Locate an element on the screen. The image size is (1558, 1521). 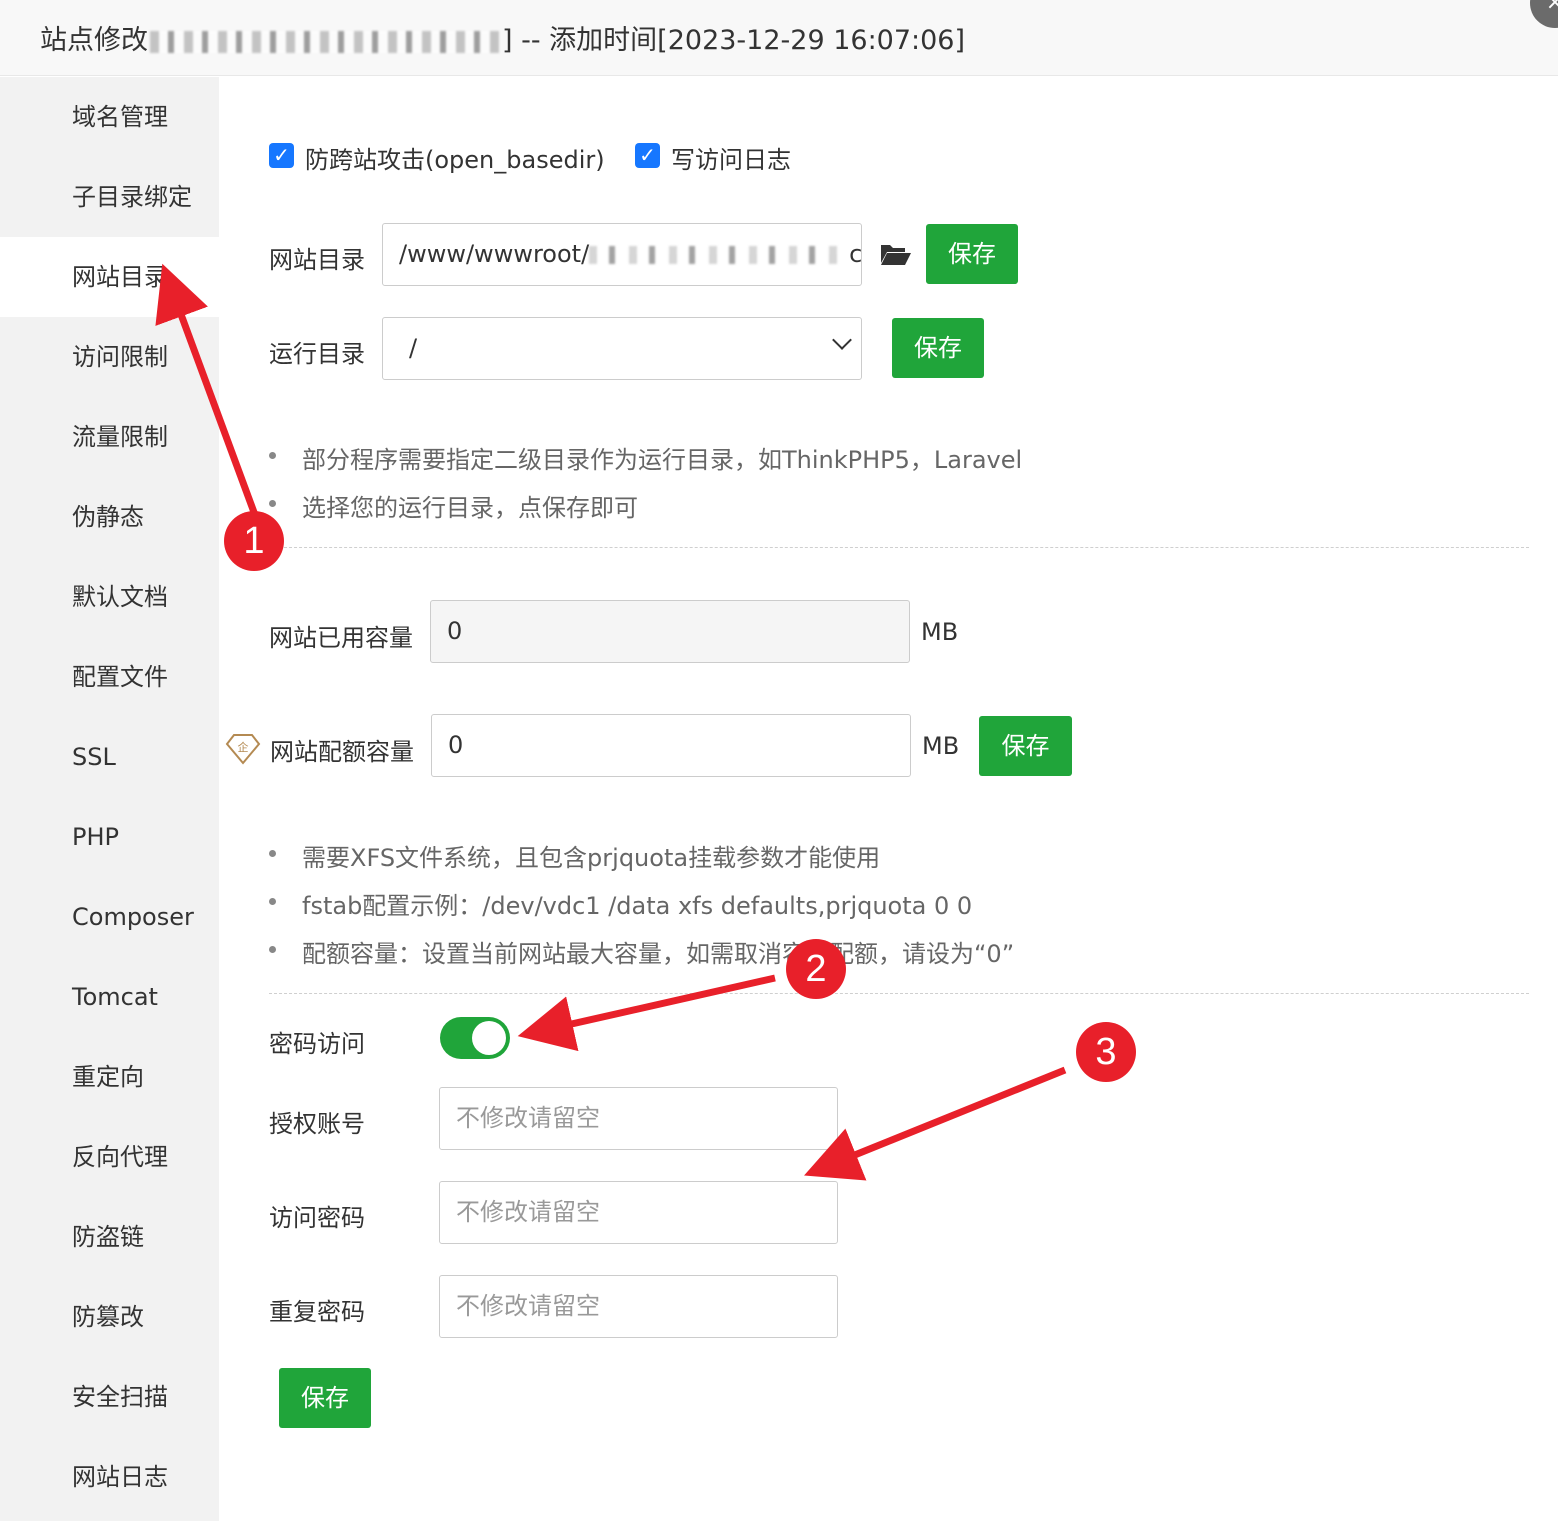
run-dir-save-button: 保存 is located at coordinates (938, 348).